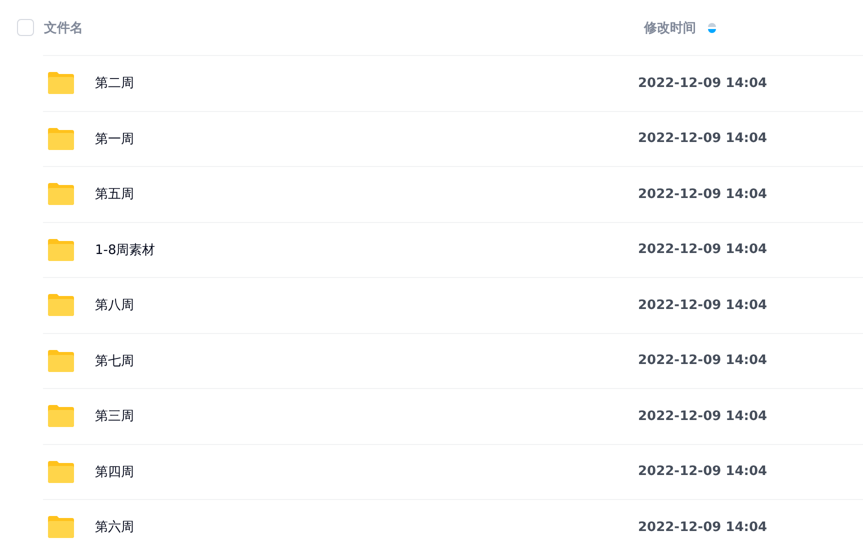 This screenshot has height=557, width=863. What do you see at coordinates (366, 249) in the screenshot?
I see `file-name: 1-8周素材` at bounding box center [366, 249].